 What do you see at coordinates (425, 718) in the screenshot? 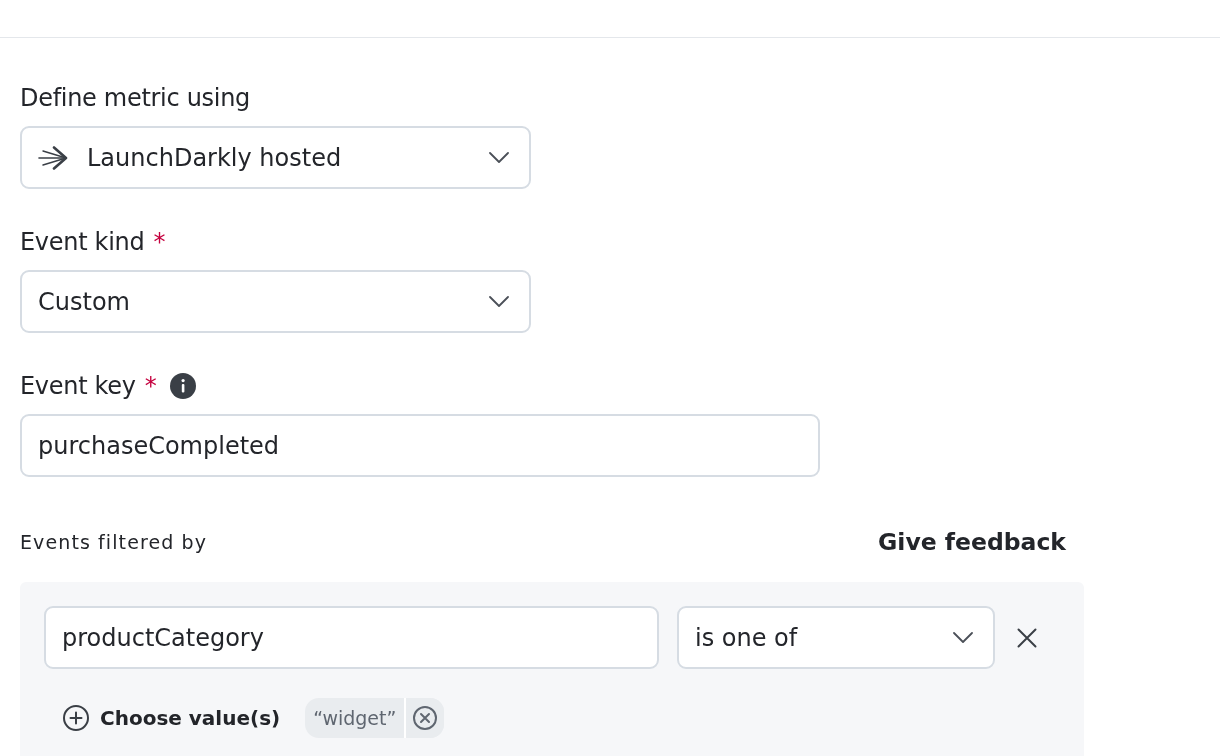
I see `x-circle-icon` at bounding box center [425, 718].